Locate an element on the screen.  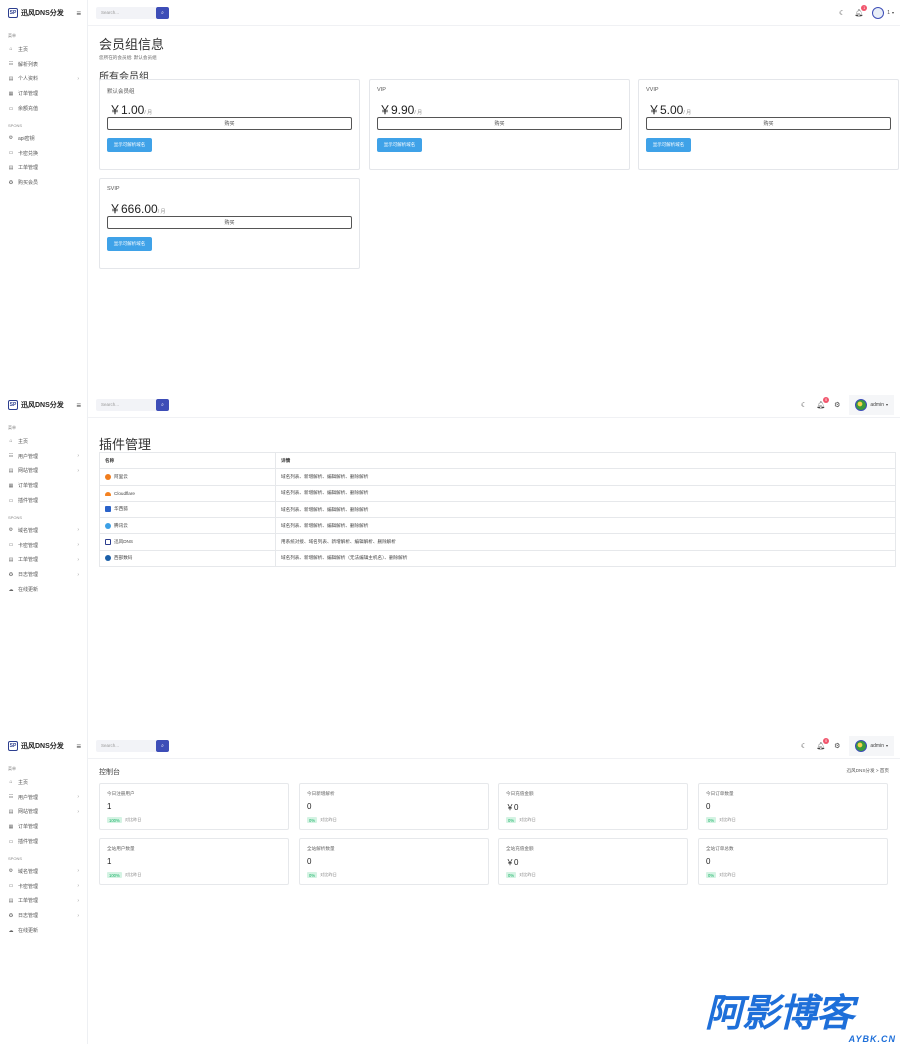
log-icon: ✪ is located at coordinates (11, 574).